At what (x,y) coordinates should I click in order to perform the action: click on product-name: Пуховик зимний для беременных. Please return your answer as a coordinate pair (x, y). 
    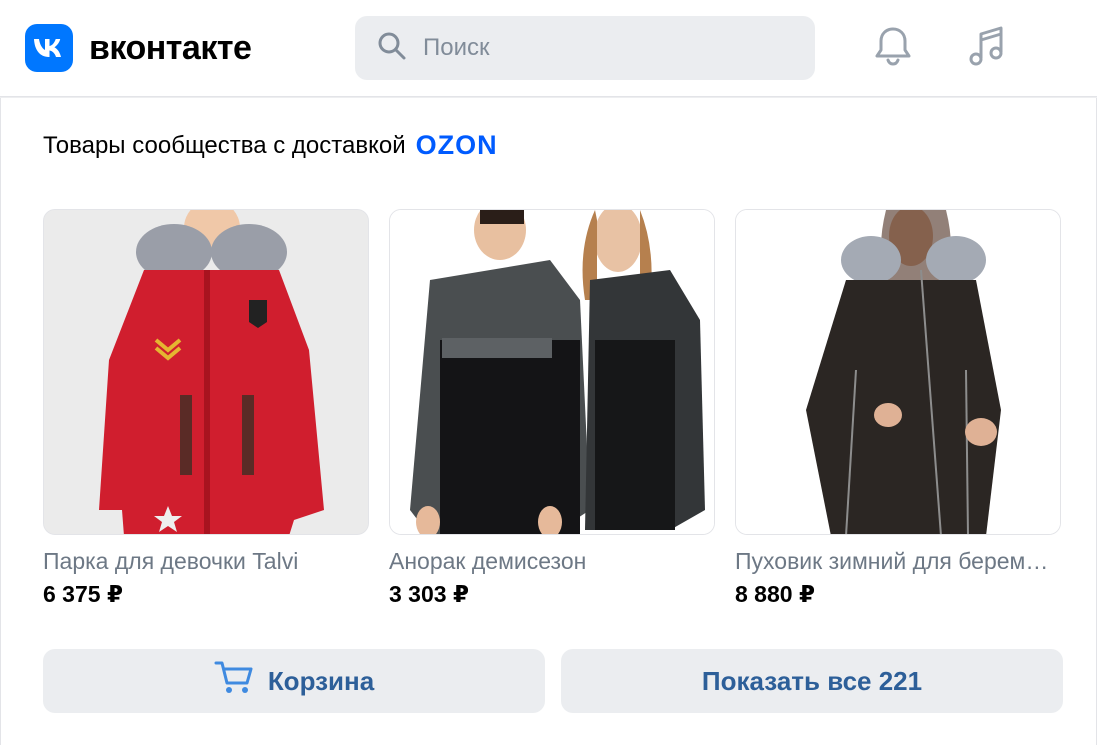
    Looking at the image, I should click on (898, 561).